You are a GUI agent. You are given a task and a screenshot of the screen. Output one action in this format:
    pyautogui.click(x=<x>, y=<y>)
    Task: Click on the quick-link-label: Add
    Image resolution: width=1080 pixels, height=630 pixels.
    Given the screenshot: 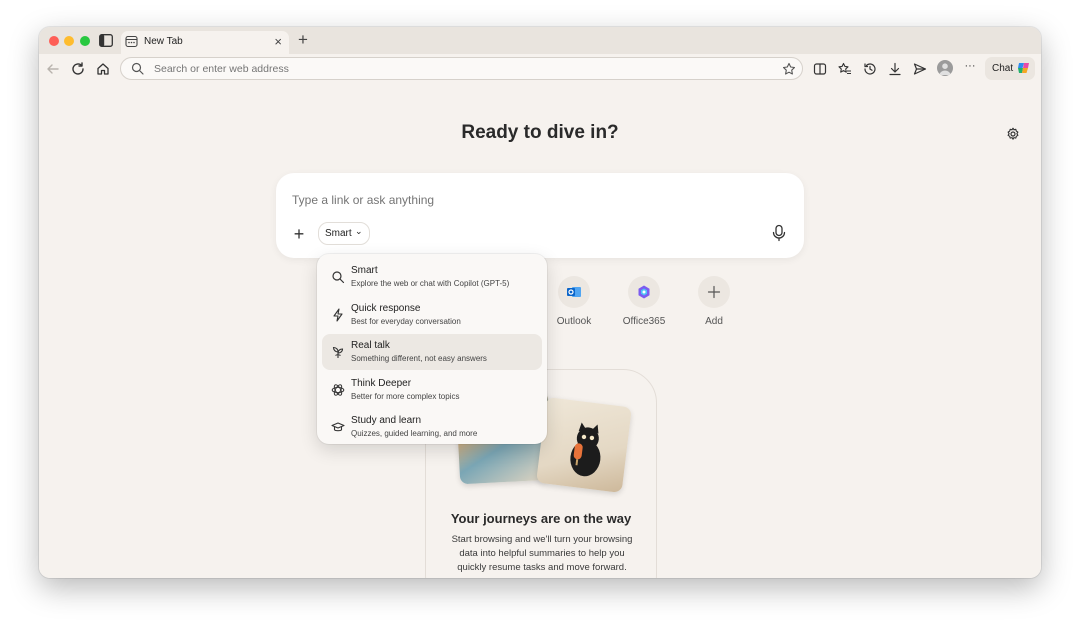 What is the action you would take?
    pyautogui.click(x=714, y=321)
    